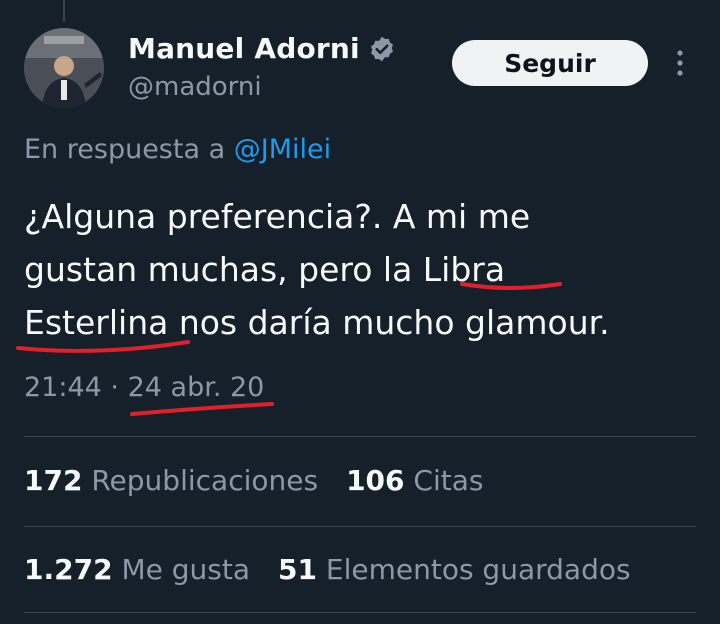 Image resolution: width=720 pixels, height=624 pixels. I want to click on thread-line, so click(64, 11).